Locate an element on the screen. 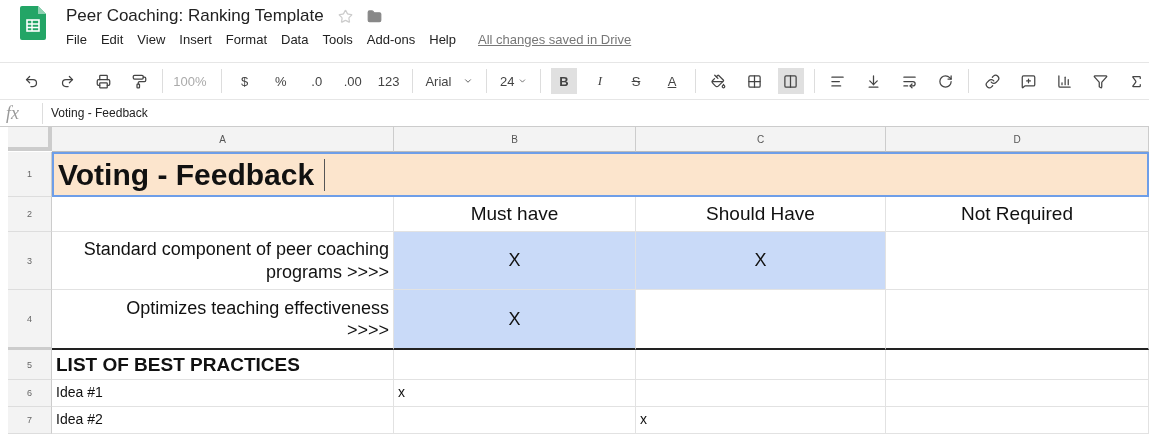 The width and height of the screenshot is (1149, 442). row-header: 1 is located at coordinates (30, 174).